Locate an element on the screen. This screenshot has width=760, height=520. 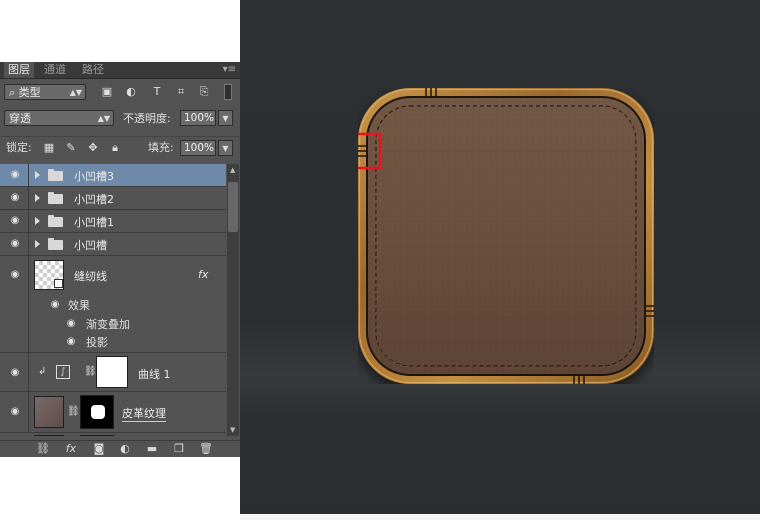
layer-name: 小凹槽1 is located at coordinates (94, 222).